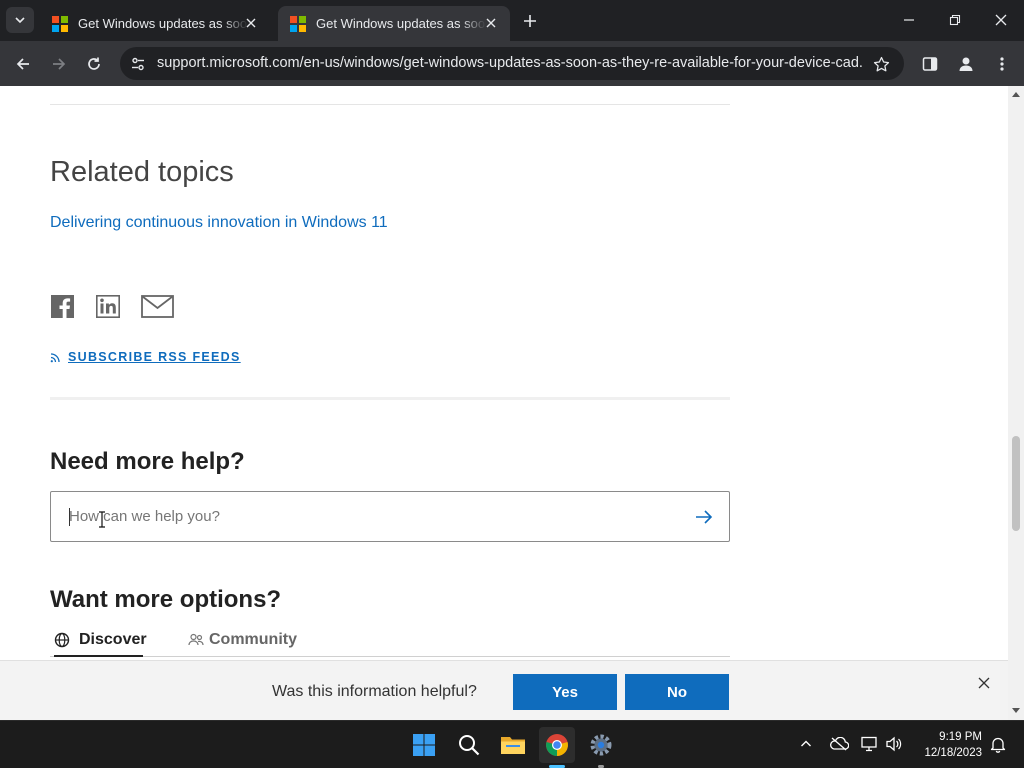 The image size is (1024, 768). Describe the element at coordinates (108, 306) in the screenshot. I see `linkedin-icon` at that location.